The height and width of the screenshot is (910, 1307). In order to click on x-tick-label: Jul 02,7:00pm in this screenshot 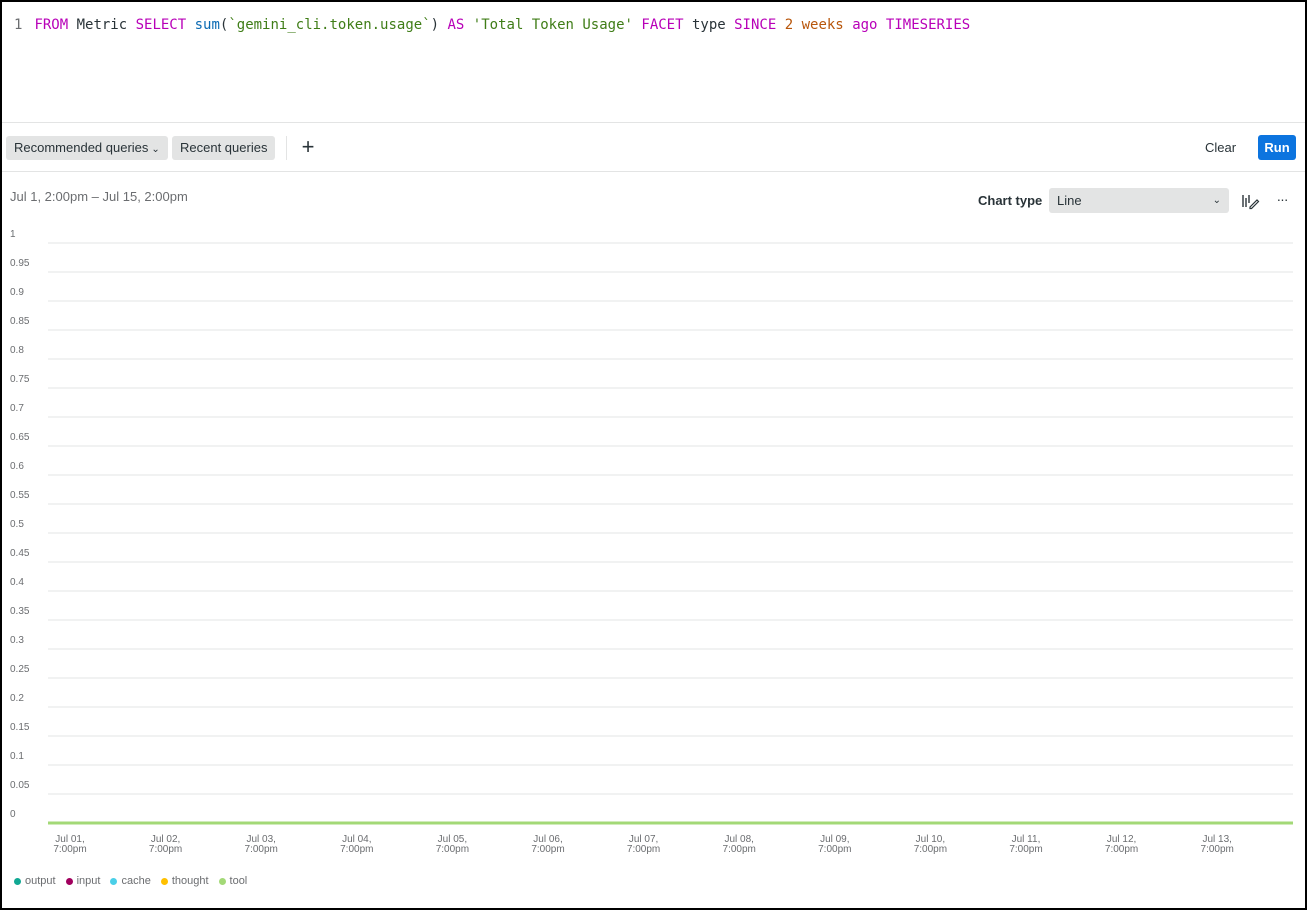, I will do `click(165, 844)`.